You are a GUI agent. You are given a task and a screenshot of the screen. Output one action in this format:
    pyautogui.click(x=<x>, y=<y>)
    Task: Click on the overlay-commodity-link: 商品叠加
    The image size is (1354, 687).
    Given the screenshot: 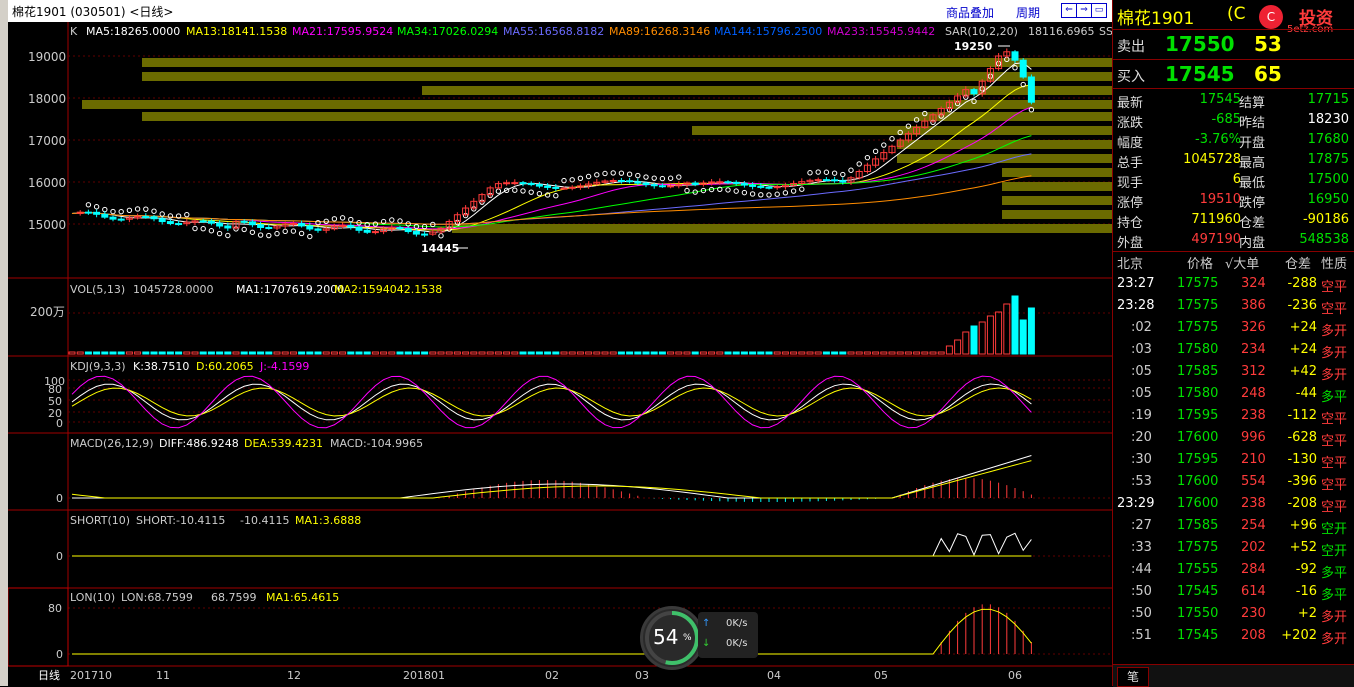 What is the action you would take?
    pyautogui.click(x=970, y=12)
    